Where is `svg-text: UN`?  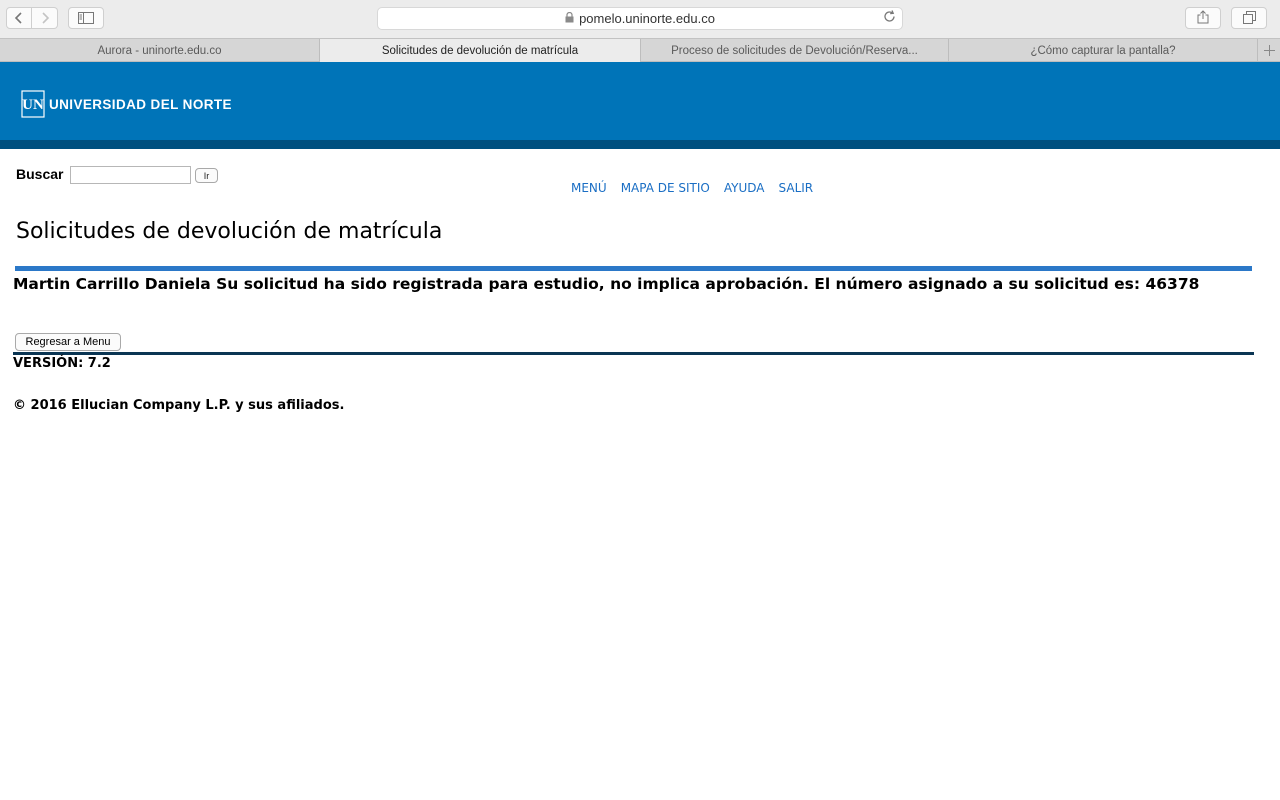 svg-text: UN is located at coordinates (33, 105).